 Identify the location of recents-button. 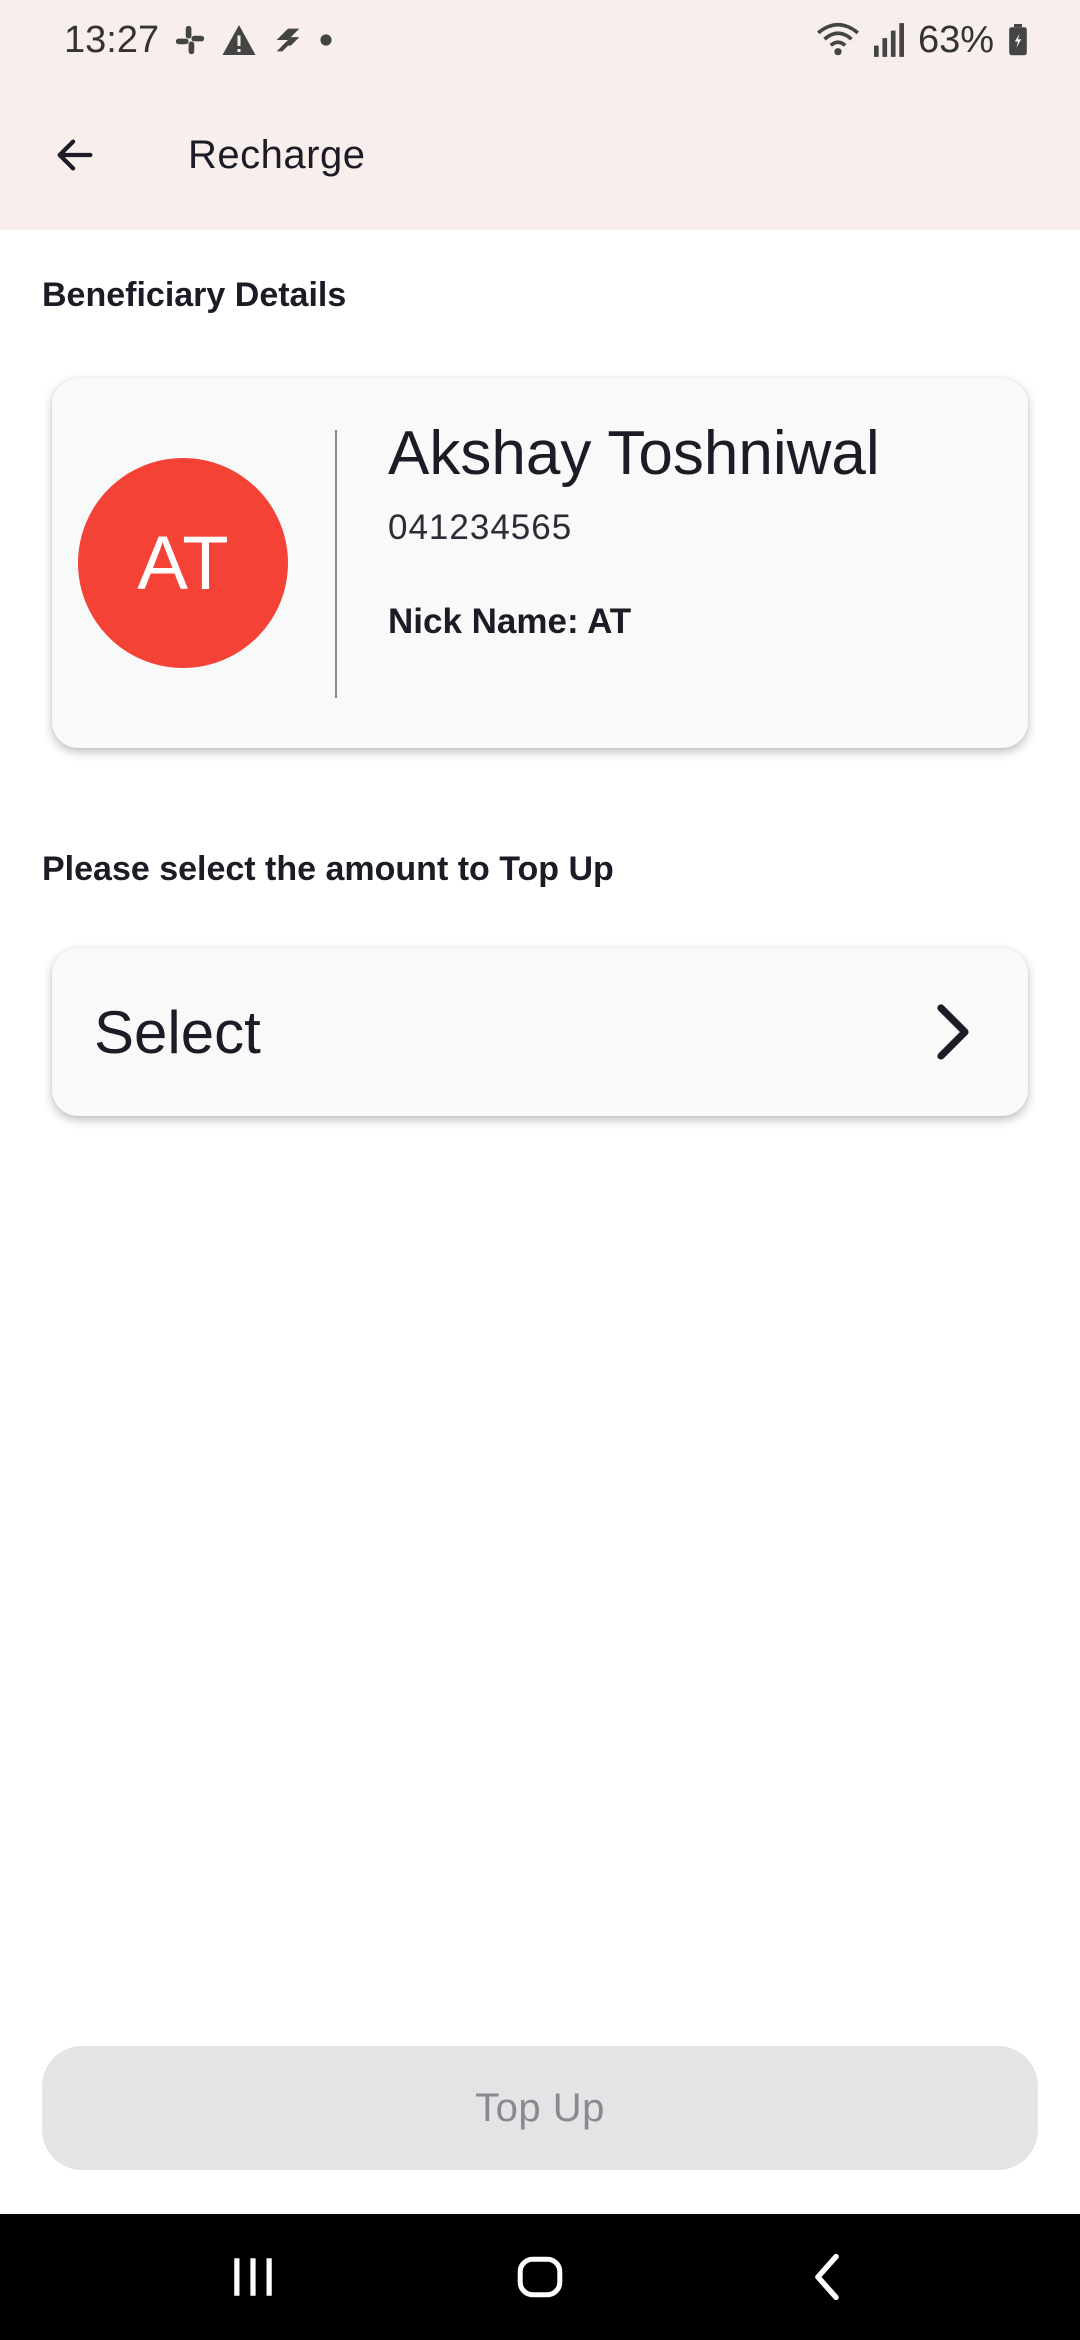
(253, 2277).